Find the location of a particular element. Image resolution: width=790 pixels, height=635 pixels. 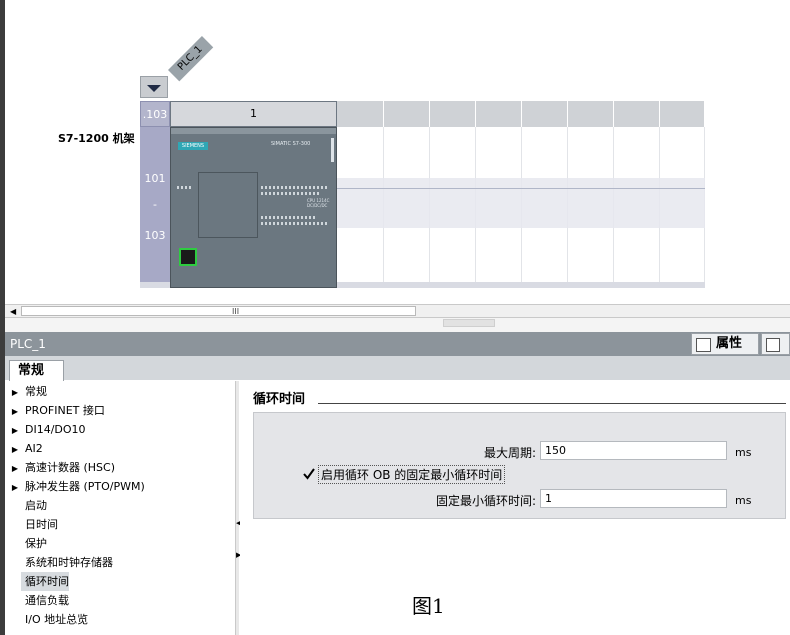

nav-item: ▶ DI14/DO10 is located at coordinates (45, 429).